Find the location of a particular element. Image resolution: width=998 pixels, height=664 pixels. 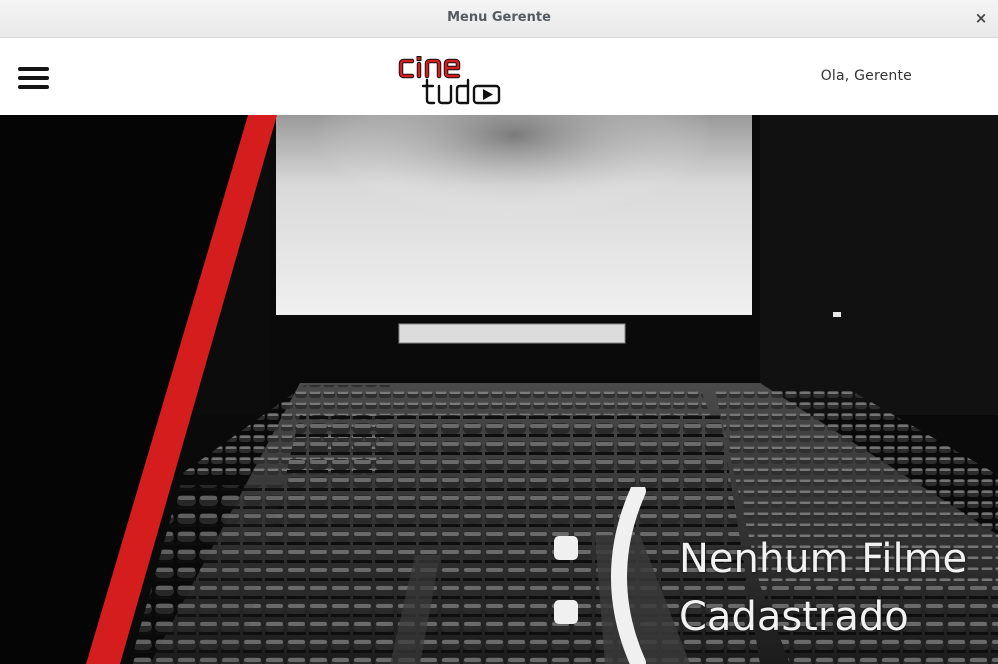

window-title: Menu Gerente is located at coordinates (499, 17).